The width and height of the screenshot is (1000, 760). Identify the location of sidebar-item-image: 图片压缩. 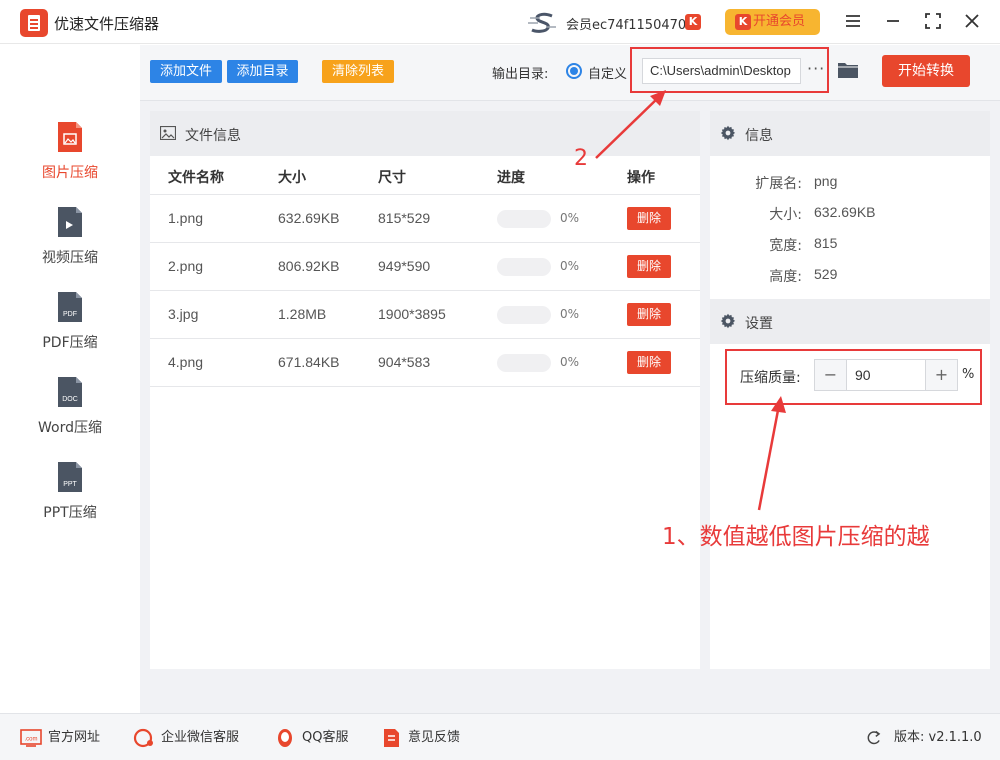
(70, 160).